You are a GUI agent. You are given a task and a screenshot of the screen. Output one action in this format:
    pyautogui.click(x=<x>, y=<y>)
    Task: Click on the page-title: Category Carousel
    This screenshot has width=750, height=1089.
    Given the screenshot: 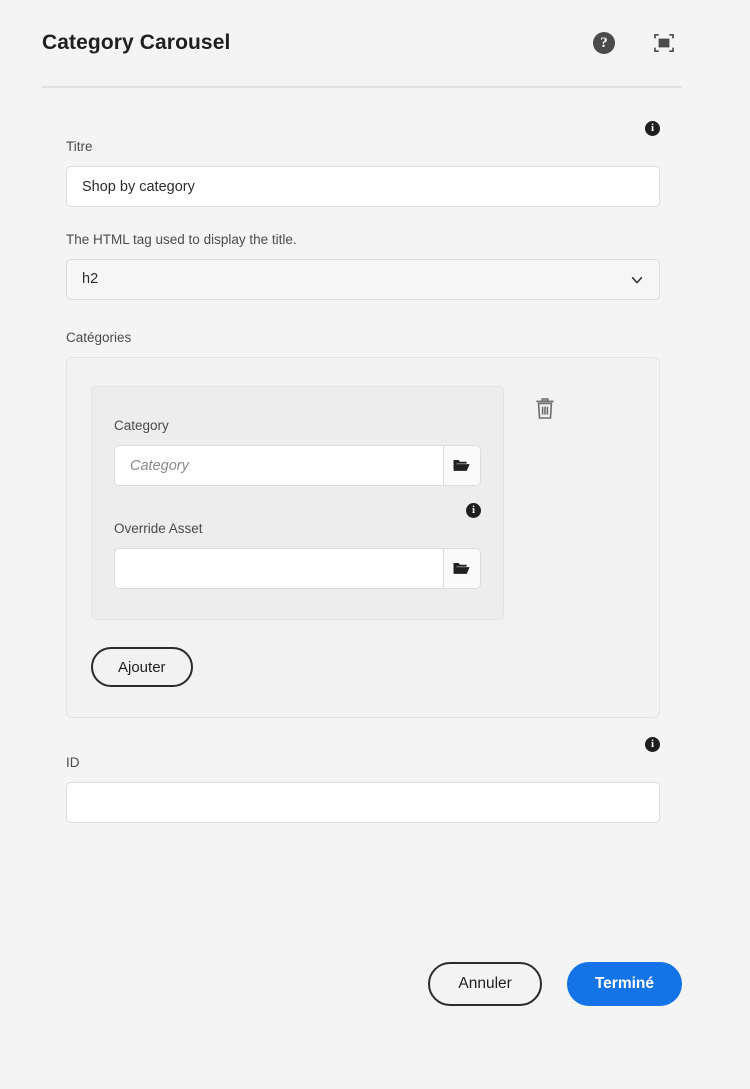 What is the action you would take?
    pyautogui.click(x=136, y=42)
    